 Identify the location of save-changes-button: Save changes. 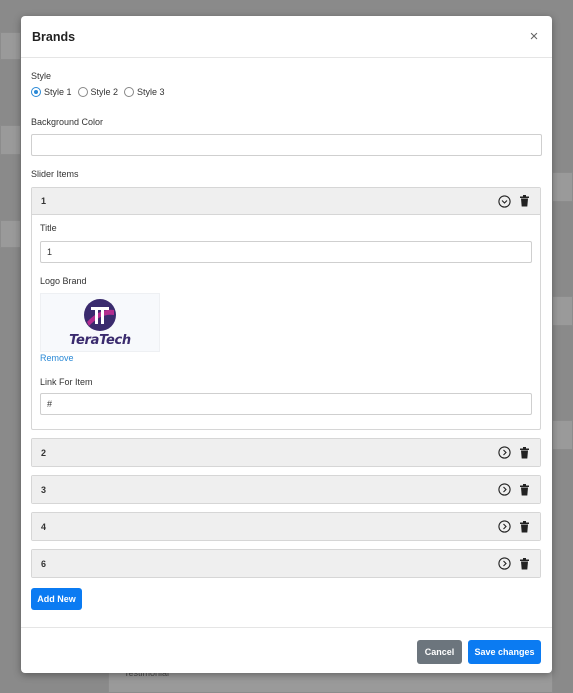
(504, 652).